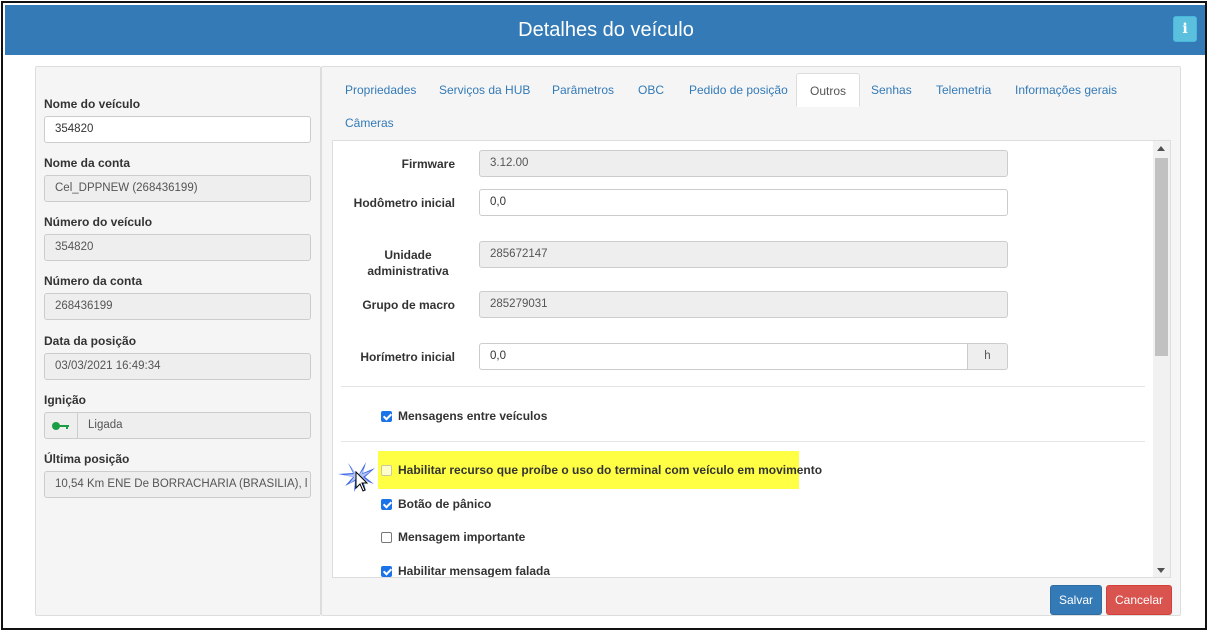  Describe the element at coordinates (828, 90) in the screenshot. I see `tab-outros: Outros` at that location.